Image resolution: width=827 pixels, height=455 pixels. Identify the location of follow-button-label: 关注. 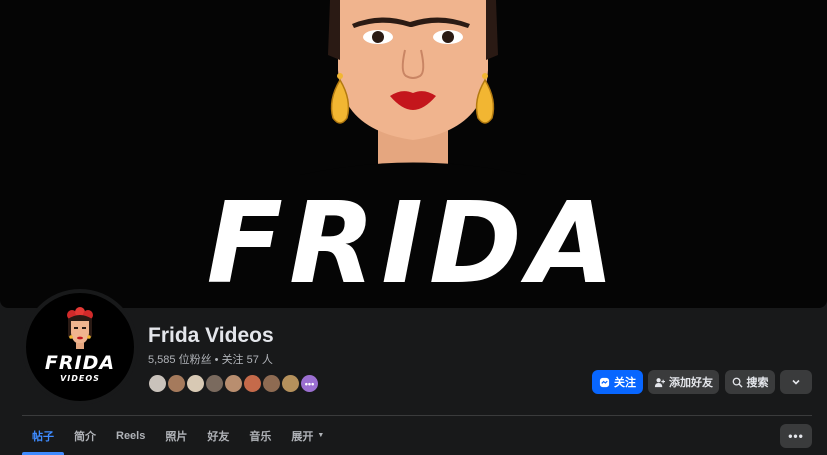
(625, 383).